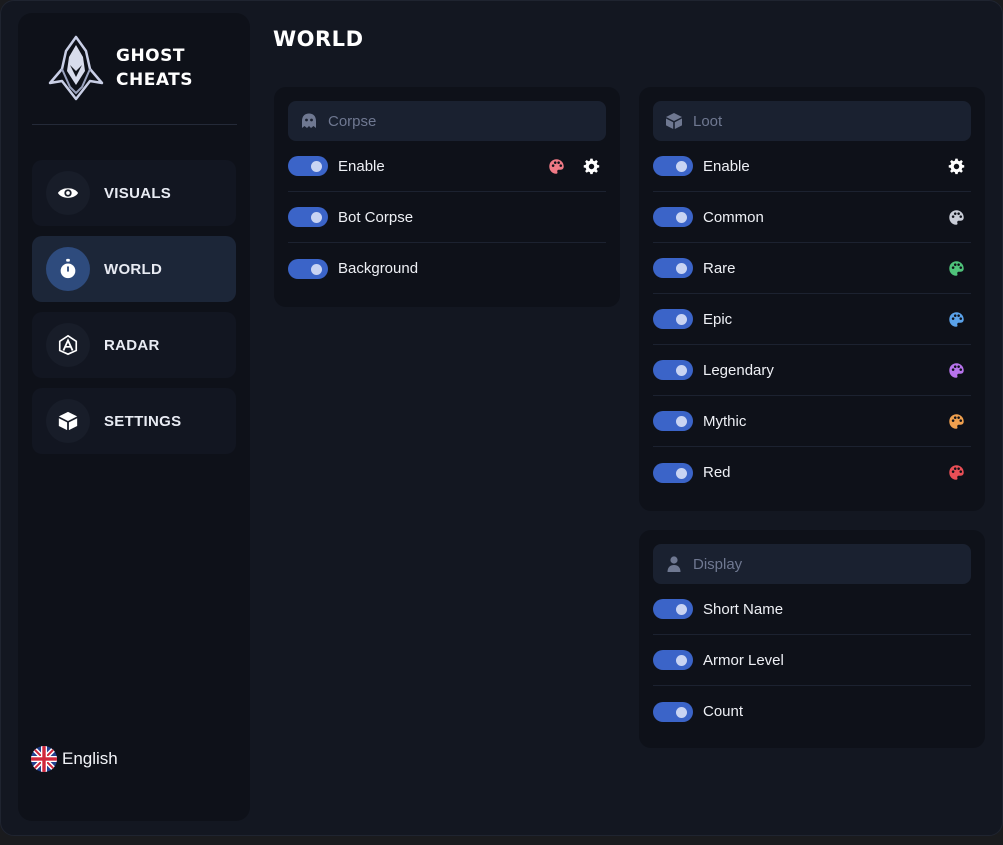 Image resolution: width=1003 pixels, height=845 pixels. Describe the element at coordinates (674, 121) in the screenshot. I see `loot-box-icon` at that location.